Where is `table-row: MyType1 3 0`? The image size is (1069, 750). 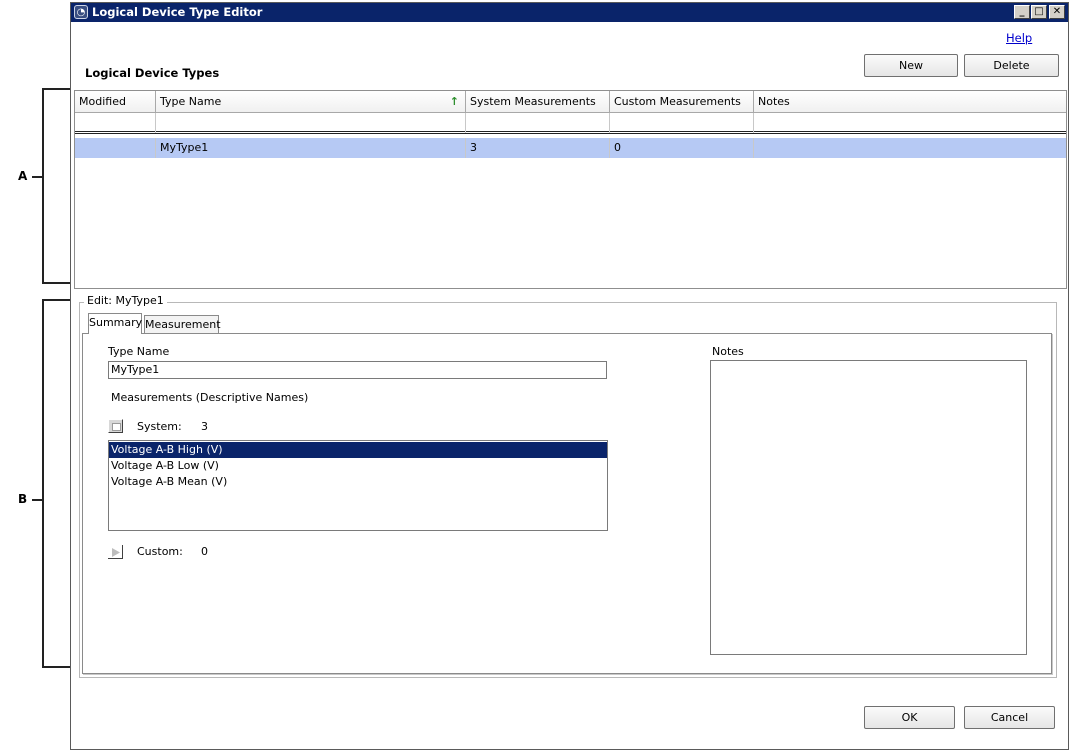
table-row: MyType1 3 0 is located at coordinates (570, 148).